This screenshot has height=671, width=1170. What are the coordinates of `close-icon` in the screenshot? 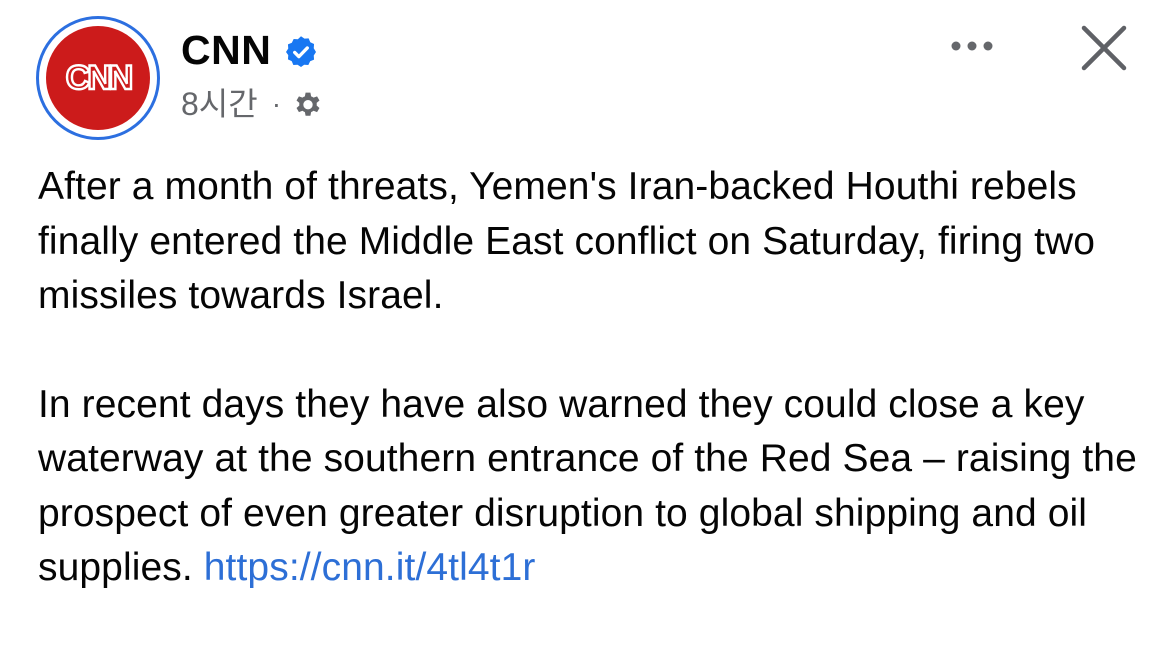 It's located at (1104, 48).